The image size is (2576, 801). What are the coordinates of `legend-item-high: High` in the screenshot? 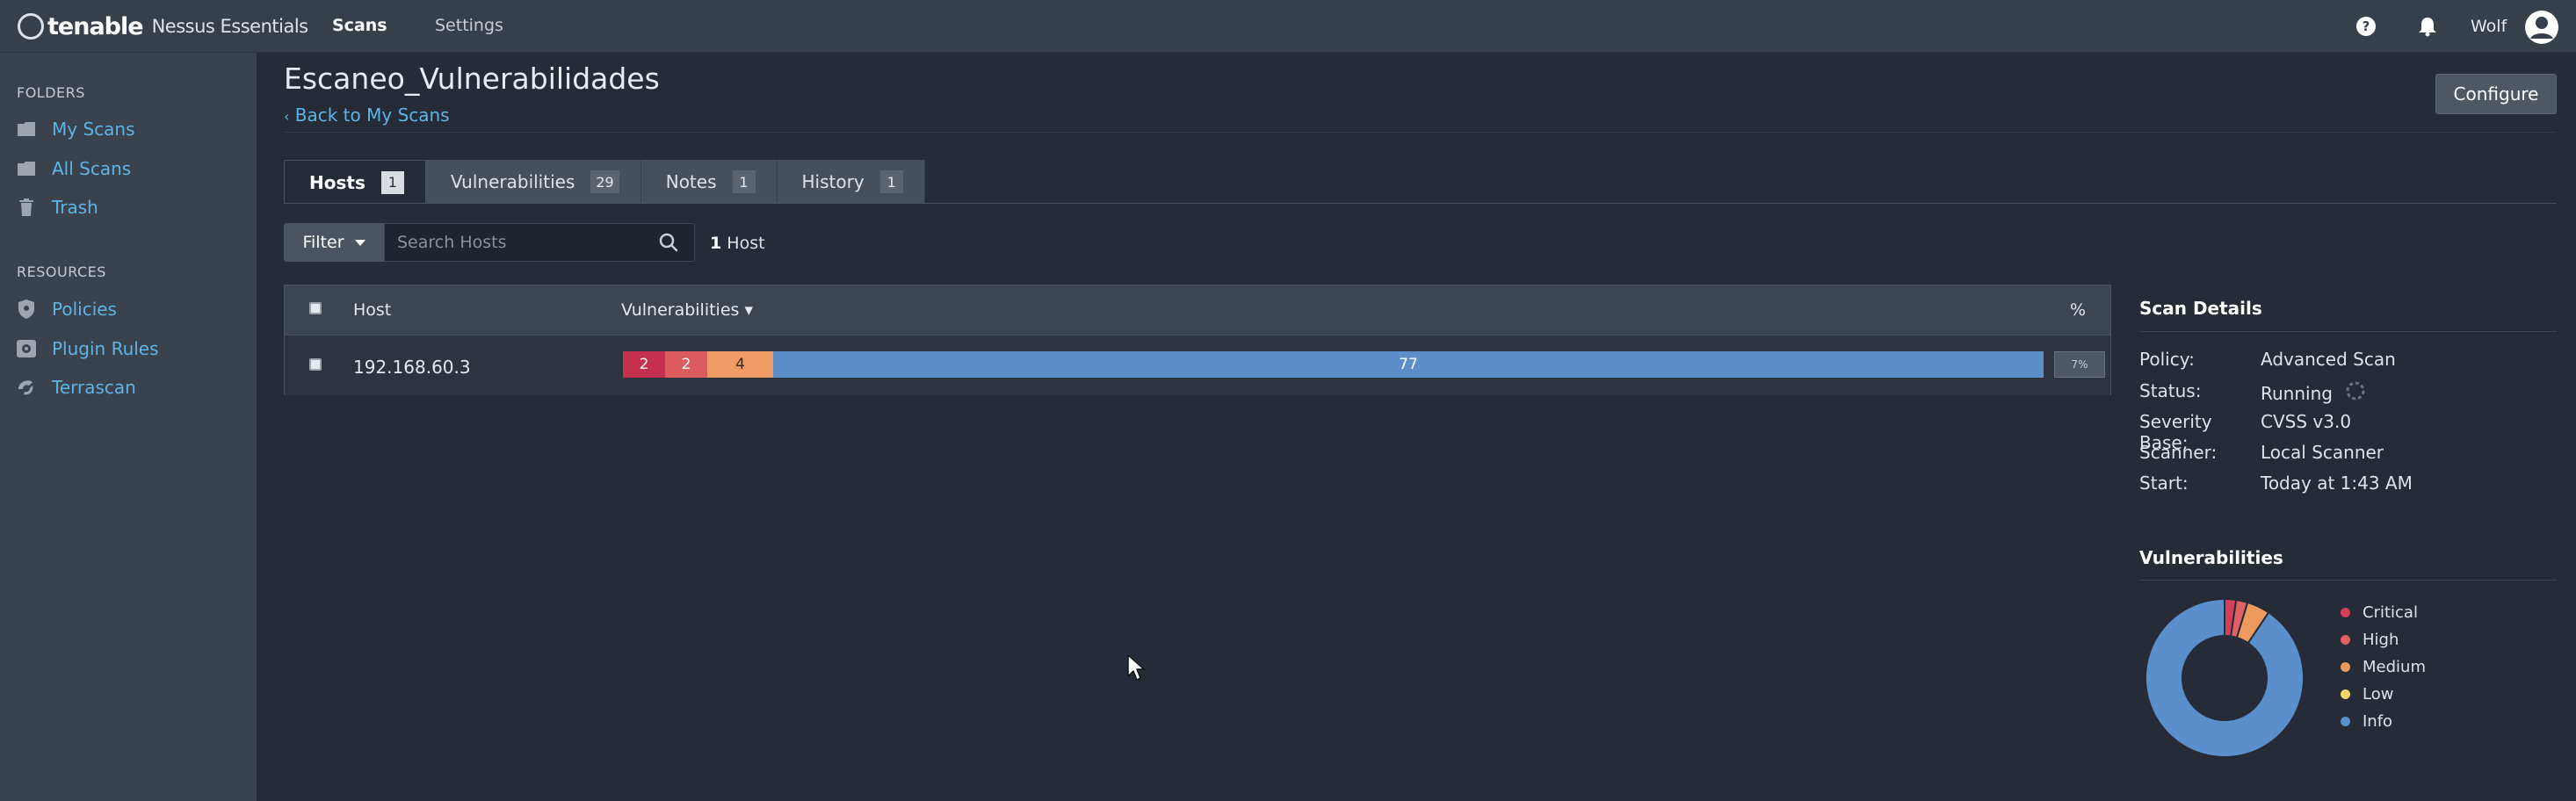 It's located at (2383, 639).